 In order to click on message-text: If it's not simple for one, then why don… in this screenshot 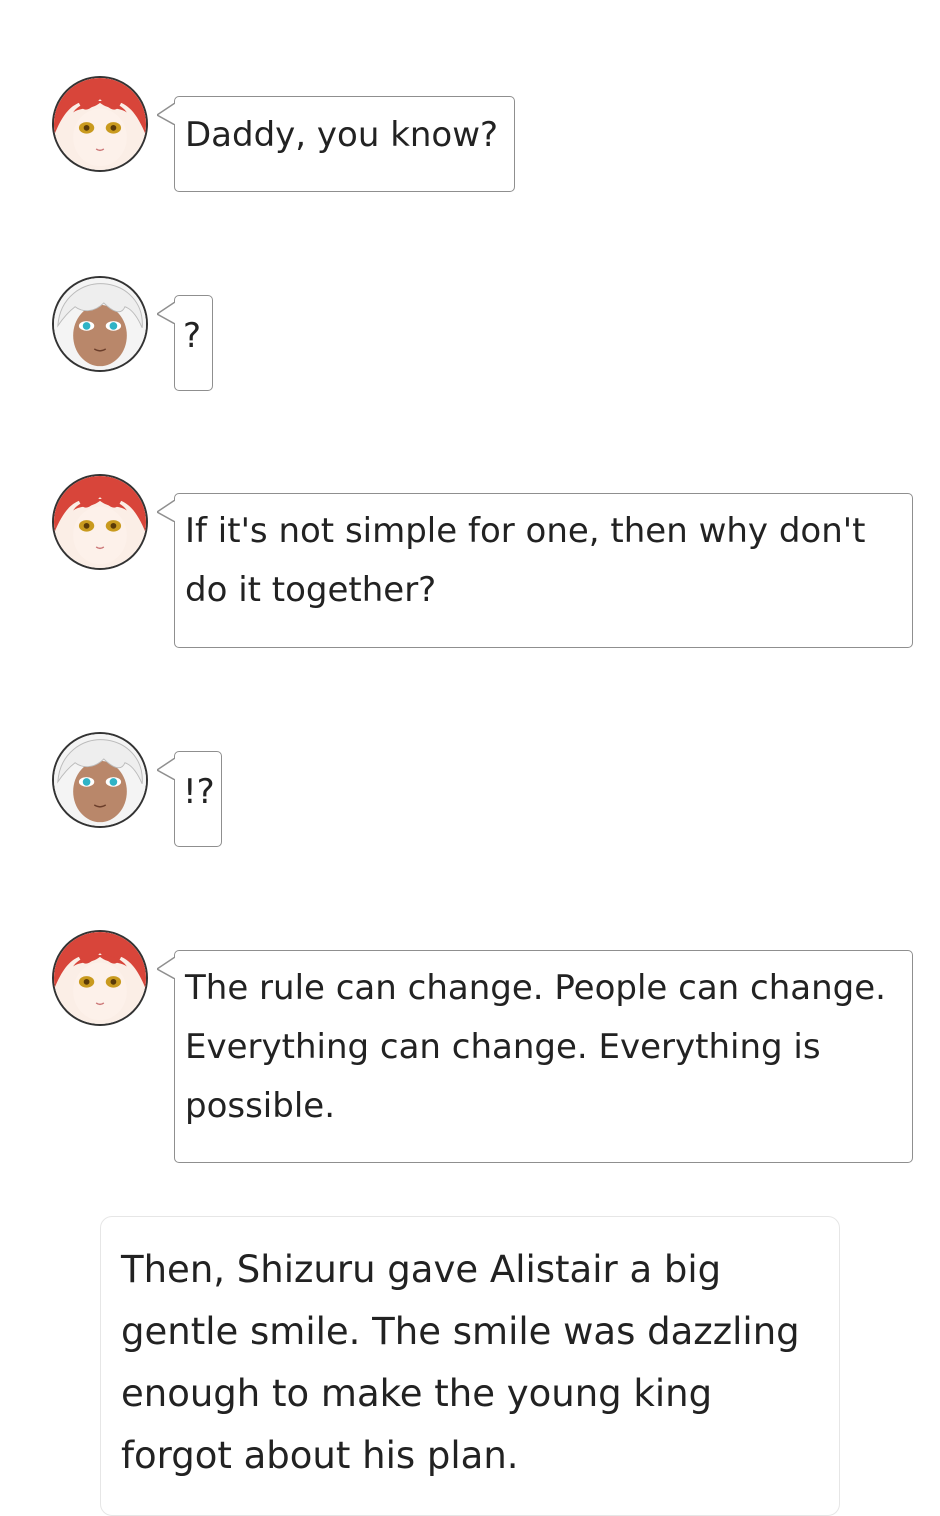, I will do `click(531, 560)`.